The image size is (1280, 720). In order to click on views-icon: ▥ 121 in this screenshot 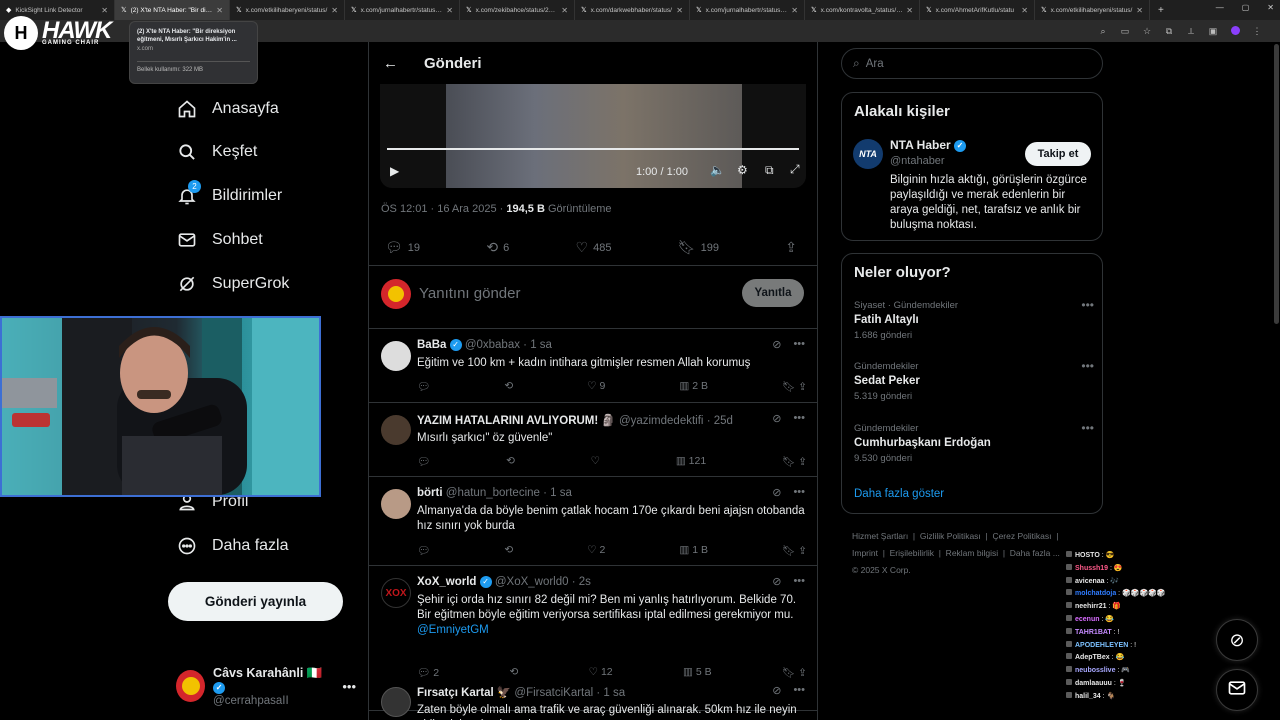, I will do `click(691, 461)`.